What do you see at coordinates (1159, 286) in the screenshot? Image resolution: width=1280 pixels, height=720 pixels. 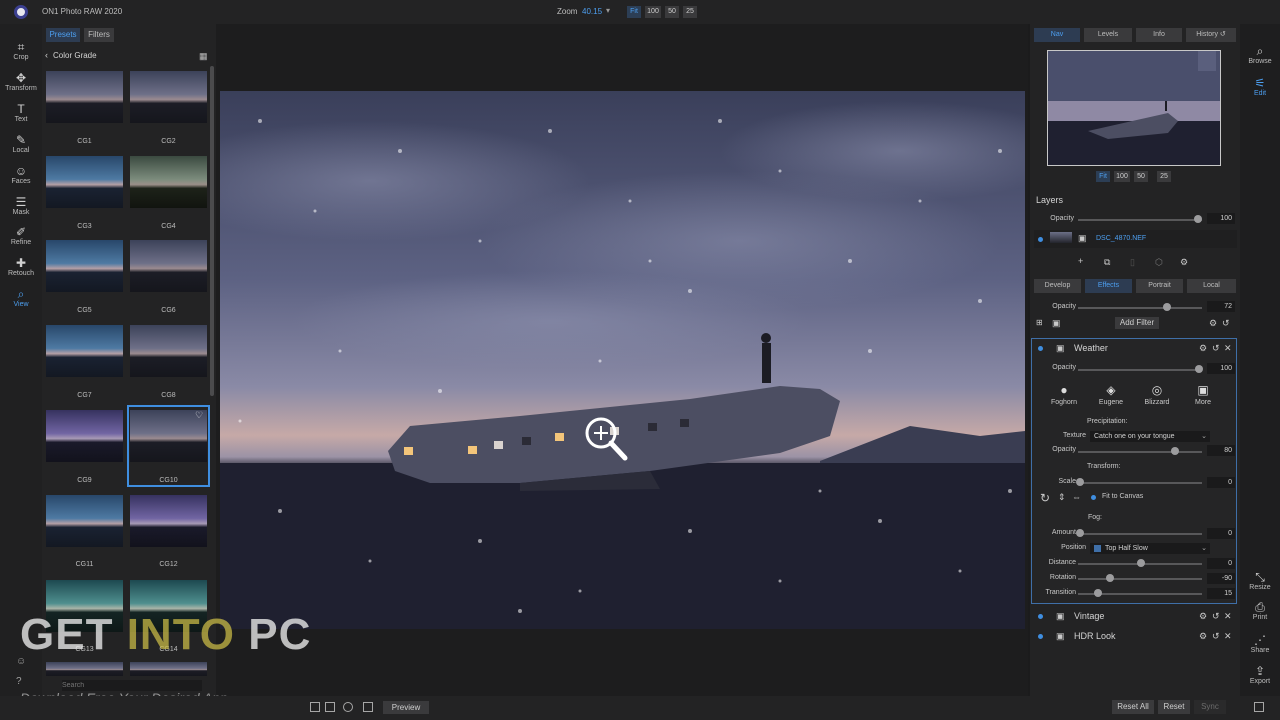 I see `tab-portrait: Portrait` at bounding box center [1159, 286].